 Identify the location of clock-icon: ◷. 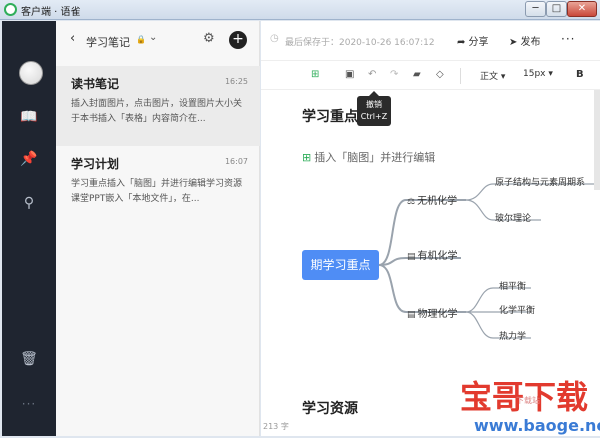
(274, 38).